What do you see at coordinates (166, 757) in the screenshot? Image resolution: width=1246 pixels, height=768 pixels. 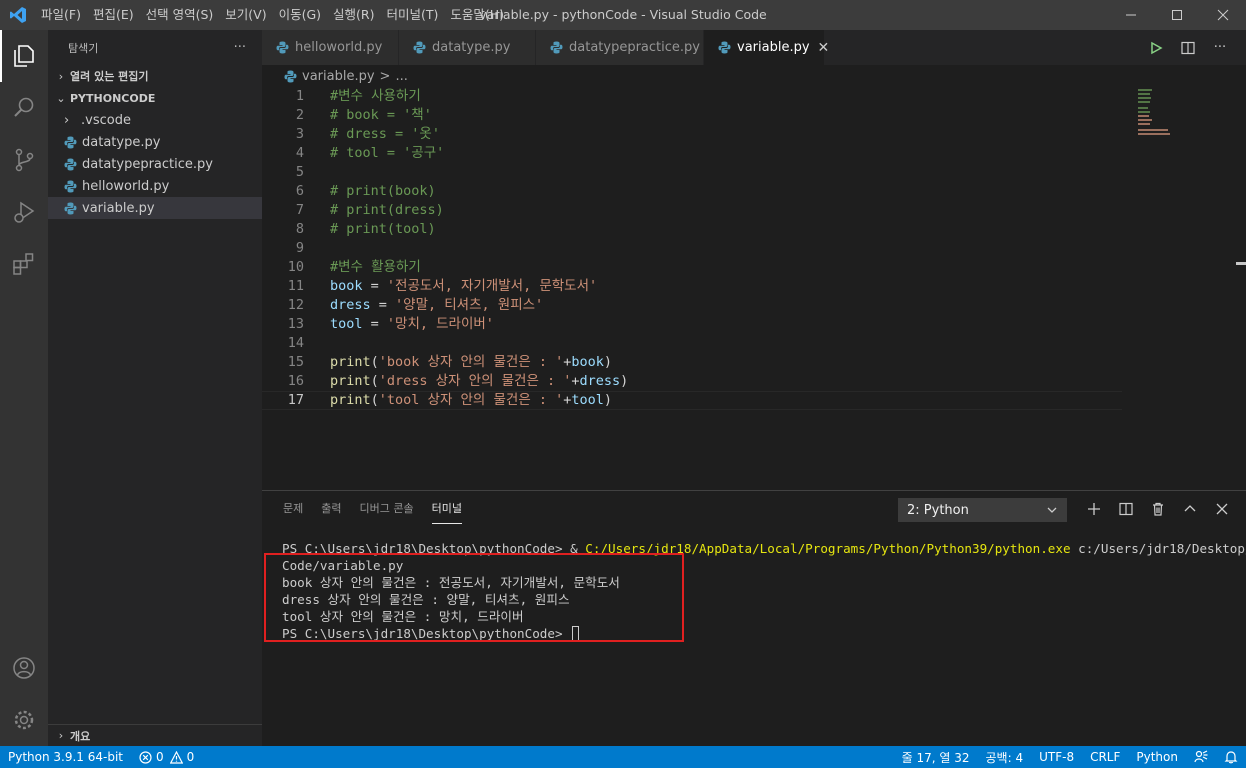 I see `problems-indicator: 0 0` at bounding box center [166, 757].